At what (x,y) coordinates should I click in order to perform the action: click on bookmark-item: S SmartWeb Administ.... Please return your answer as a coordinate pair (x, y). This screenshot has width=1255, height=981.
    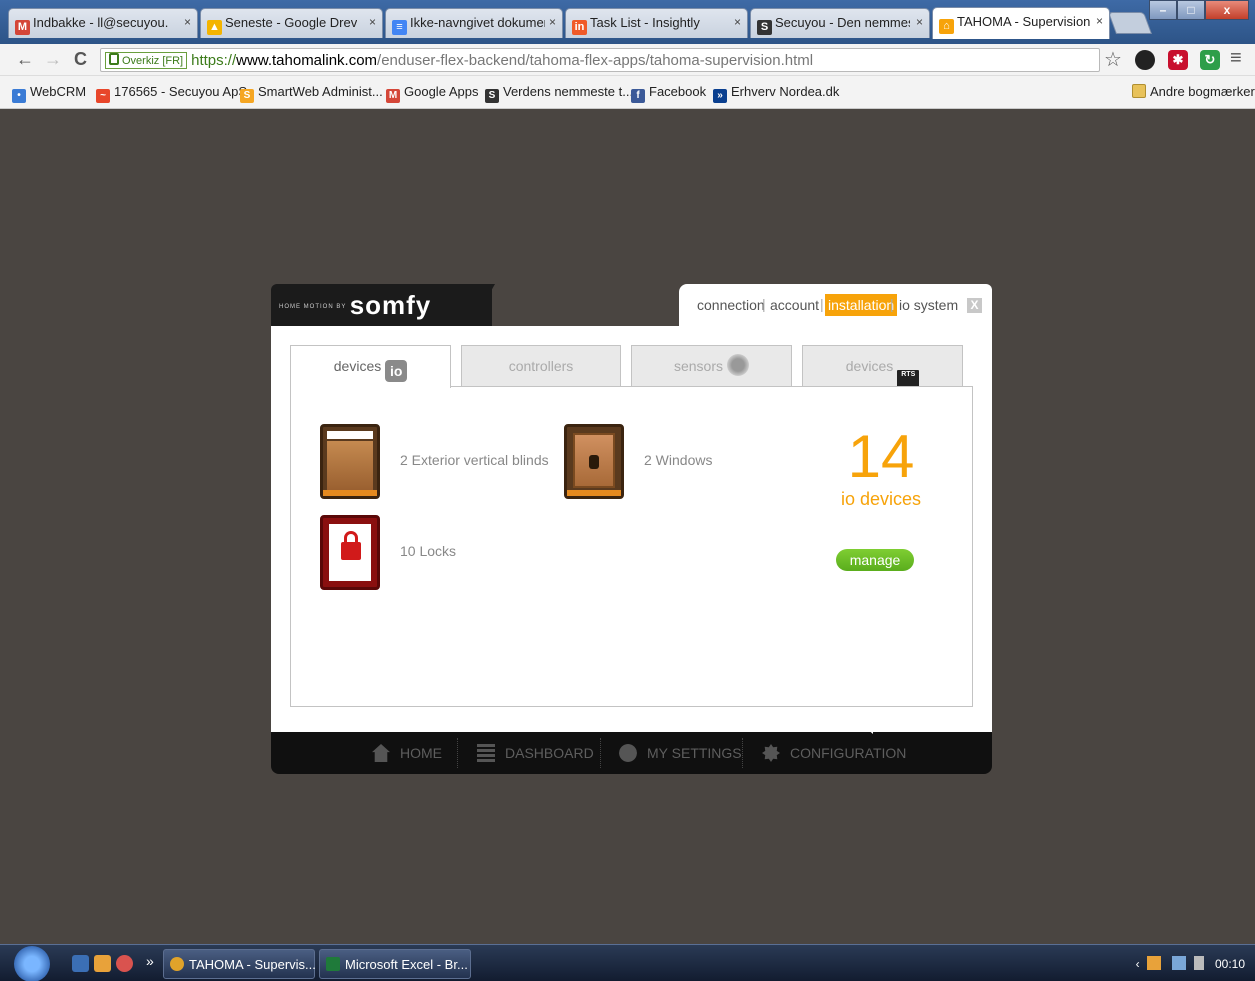
    Looking at the image, I should click on (311, 93).